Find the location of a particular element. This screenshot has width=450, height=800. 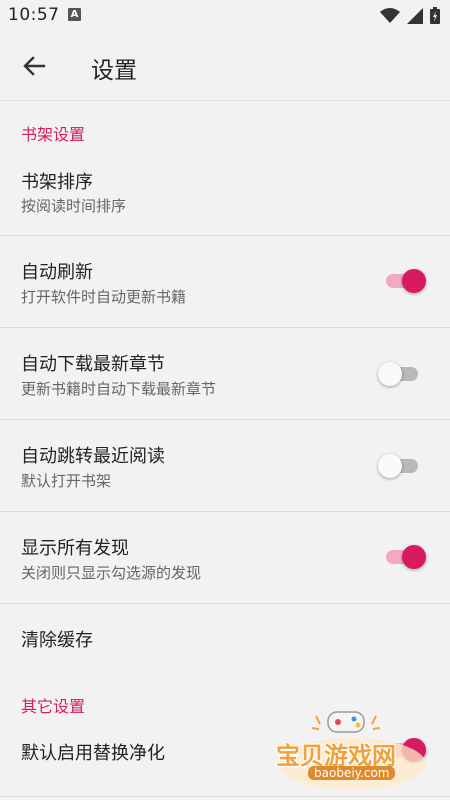

section-header-other: 其它设置 is located at coordinates (53, 706).